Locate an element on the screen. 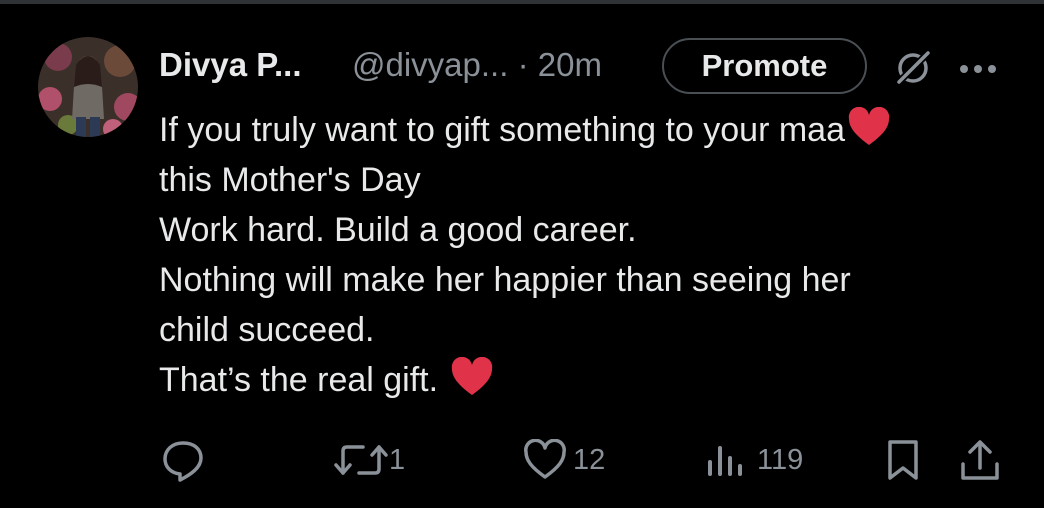  retweet-count: 1 is located at coordinates (397, 459).